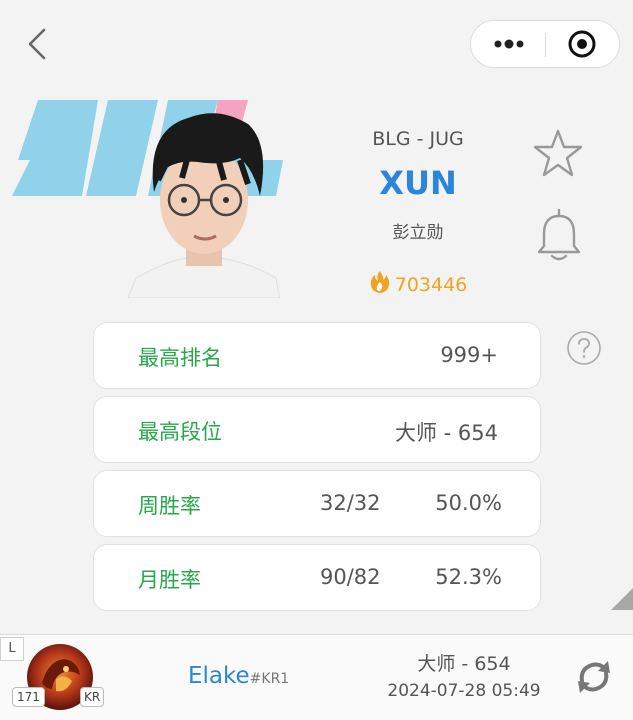  I want to click on bell-outline-icon, so click(559, 234).